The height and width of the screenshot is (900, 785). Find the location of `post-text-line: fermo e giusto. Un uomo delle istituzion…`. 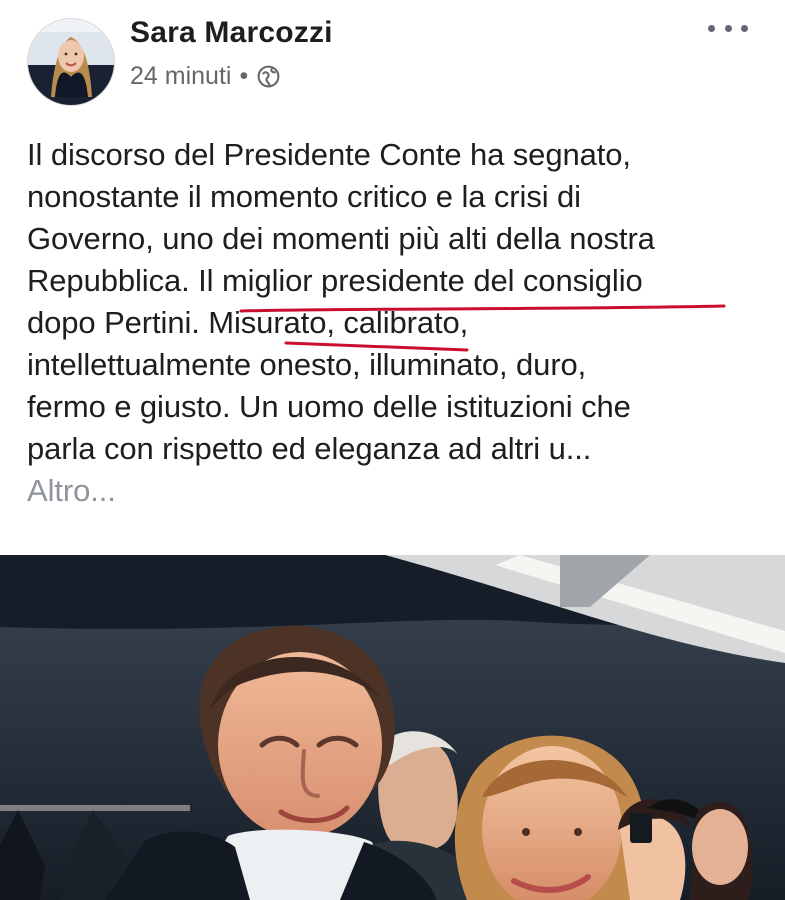

post-text-line: fermo e giusto. Un uomo delle istituzion… is located at coordinates (329, 406).